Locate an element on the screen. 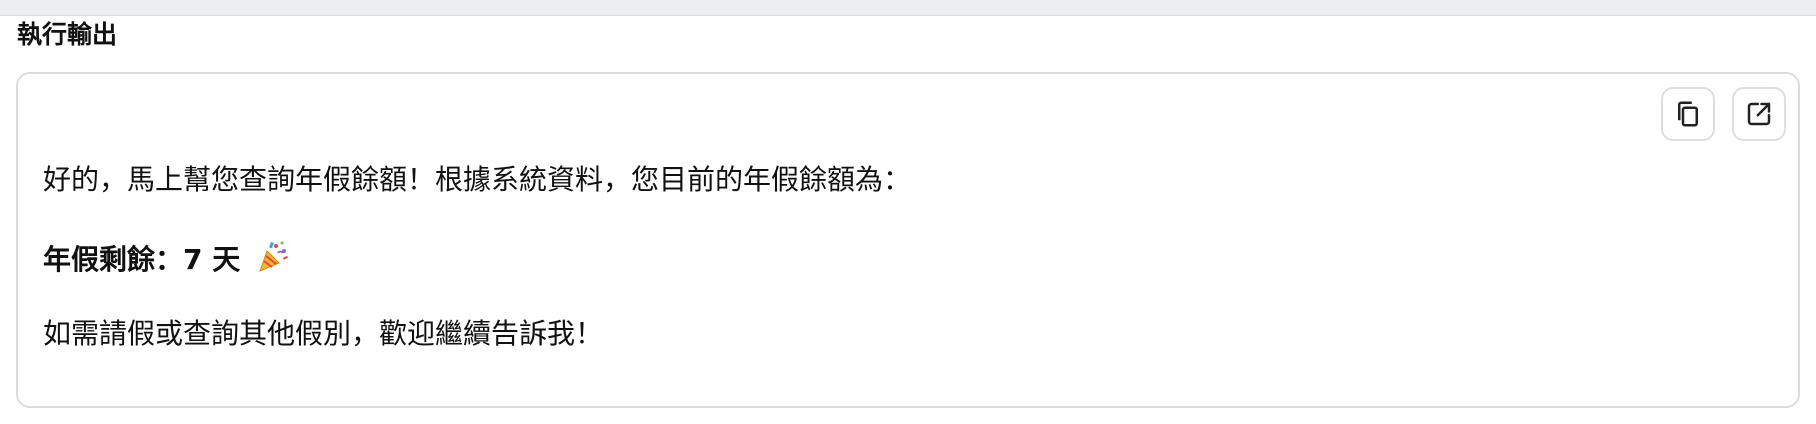  output-line-balance: 年假剩餘：7 天 is located at coordinates (166, 258).